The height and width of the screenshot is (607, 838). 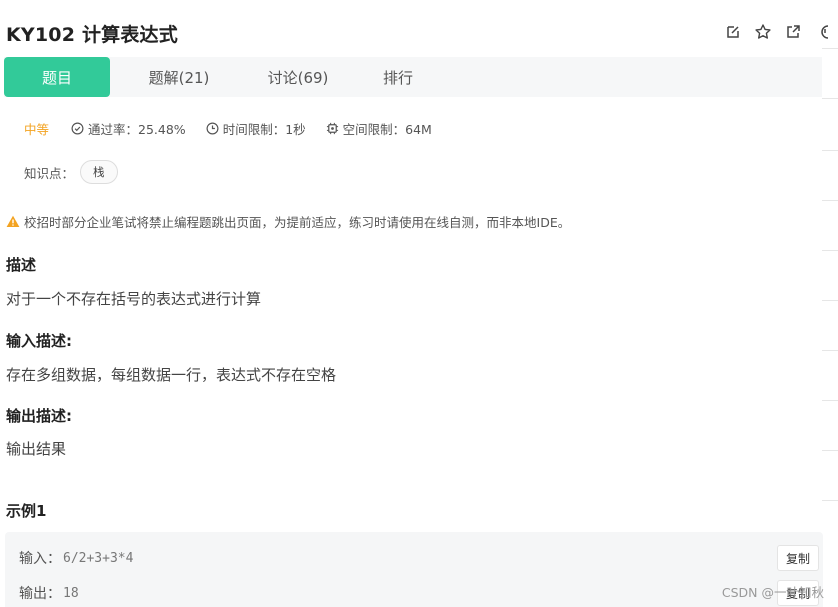 What do you see at coordinates (21, 265) in the screenshot?
I see `description-heading: 描述` at bounding box center [21, 265].